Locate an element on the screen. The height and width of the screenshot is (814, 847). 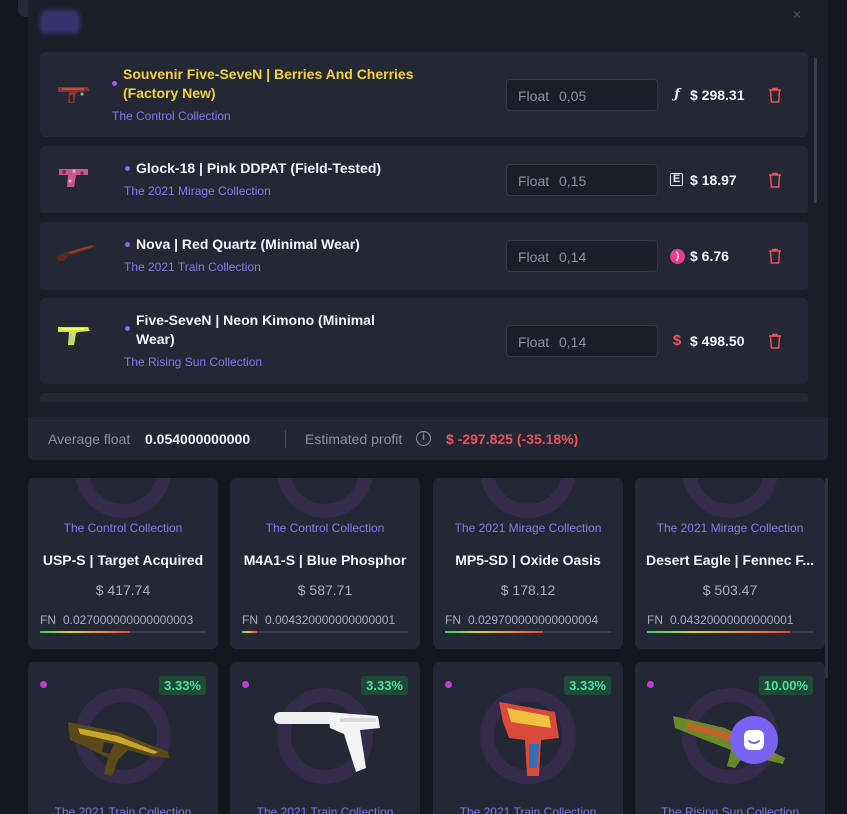
card-float: 0.027000000000000003 is located at coordinates (128, 620).